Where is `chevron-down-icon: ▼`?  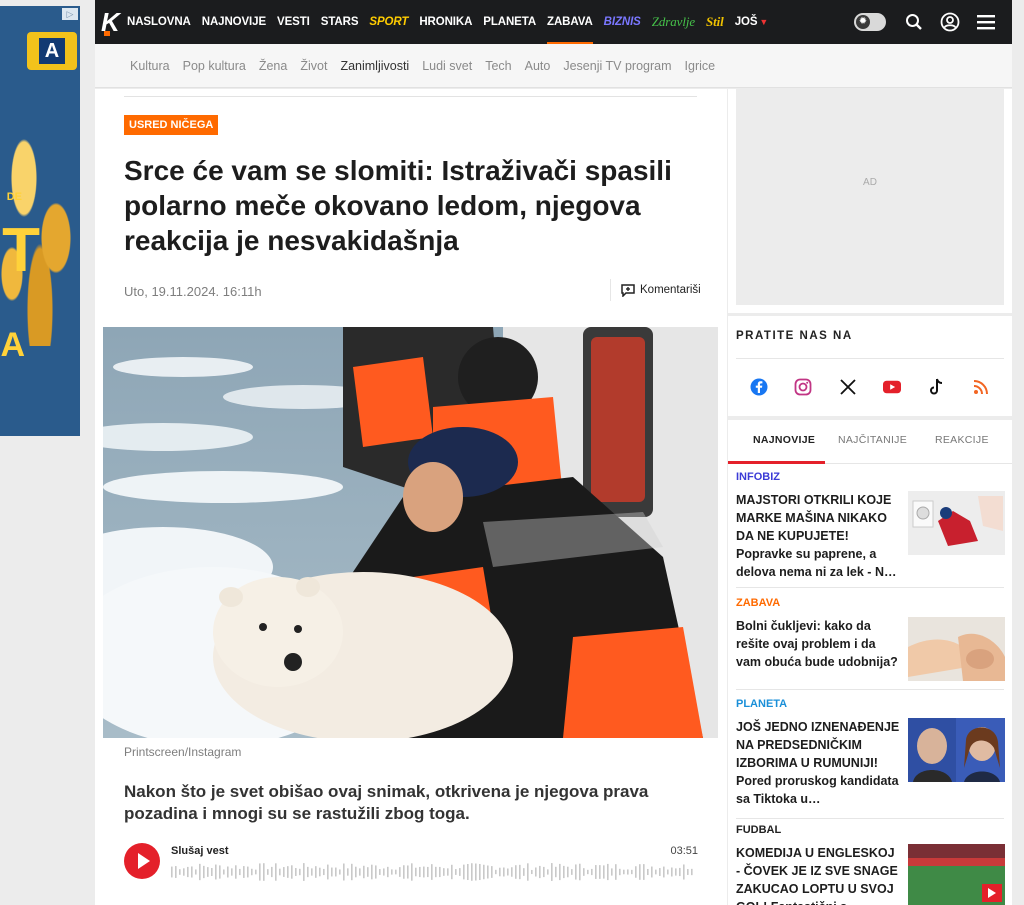 chevron-down-icon: ▼ is located at coordinates (764, 22).